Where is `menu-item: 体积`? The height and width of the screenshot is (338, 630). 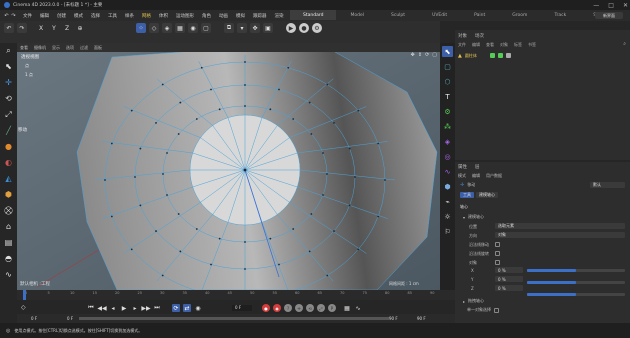 menu-item: 体积 is located at coordinates (163, 15).